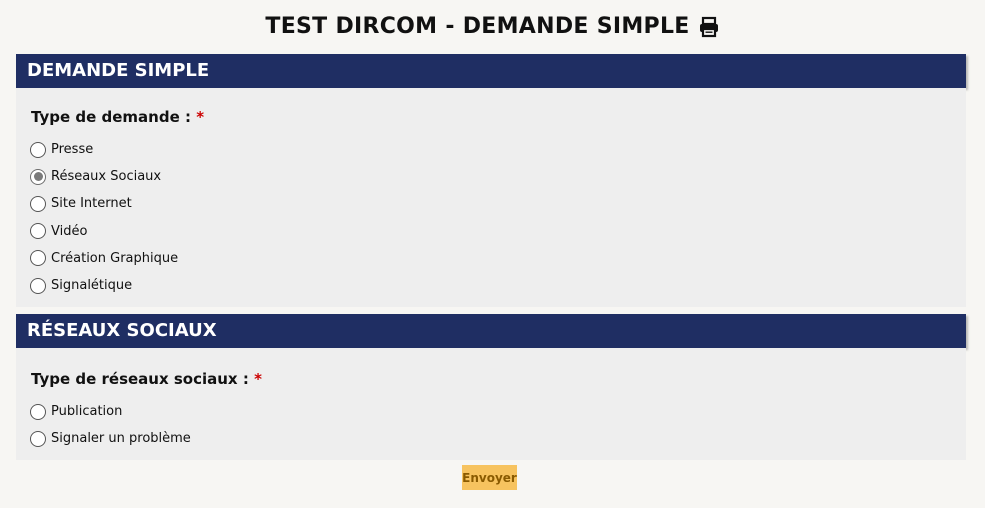  I want to click on radio-dot, so click(38, 177).